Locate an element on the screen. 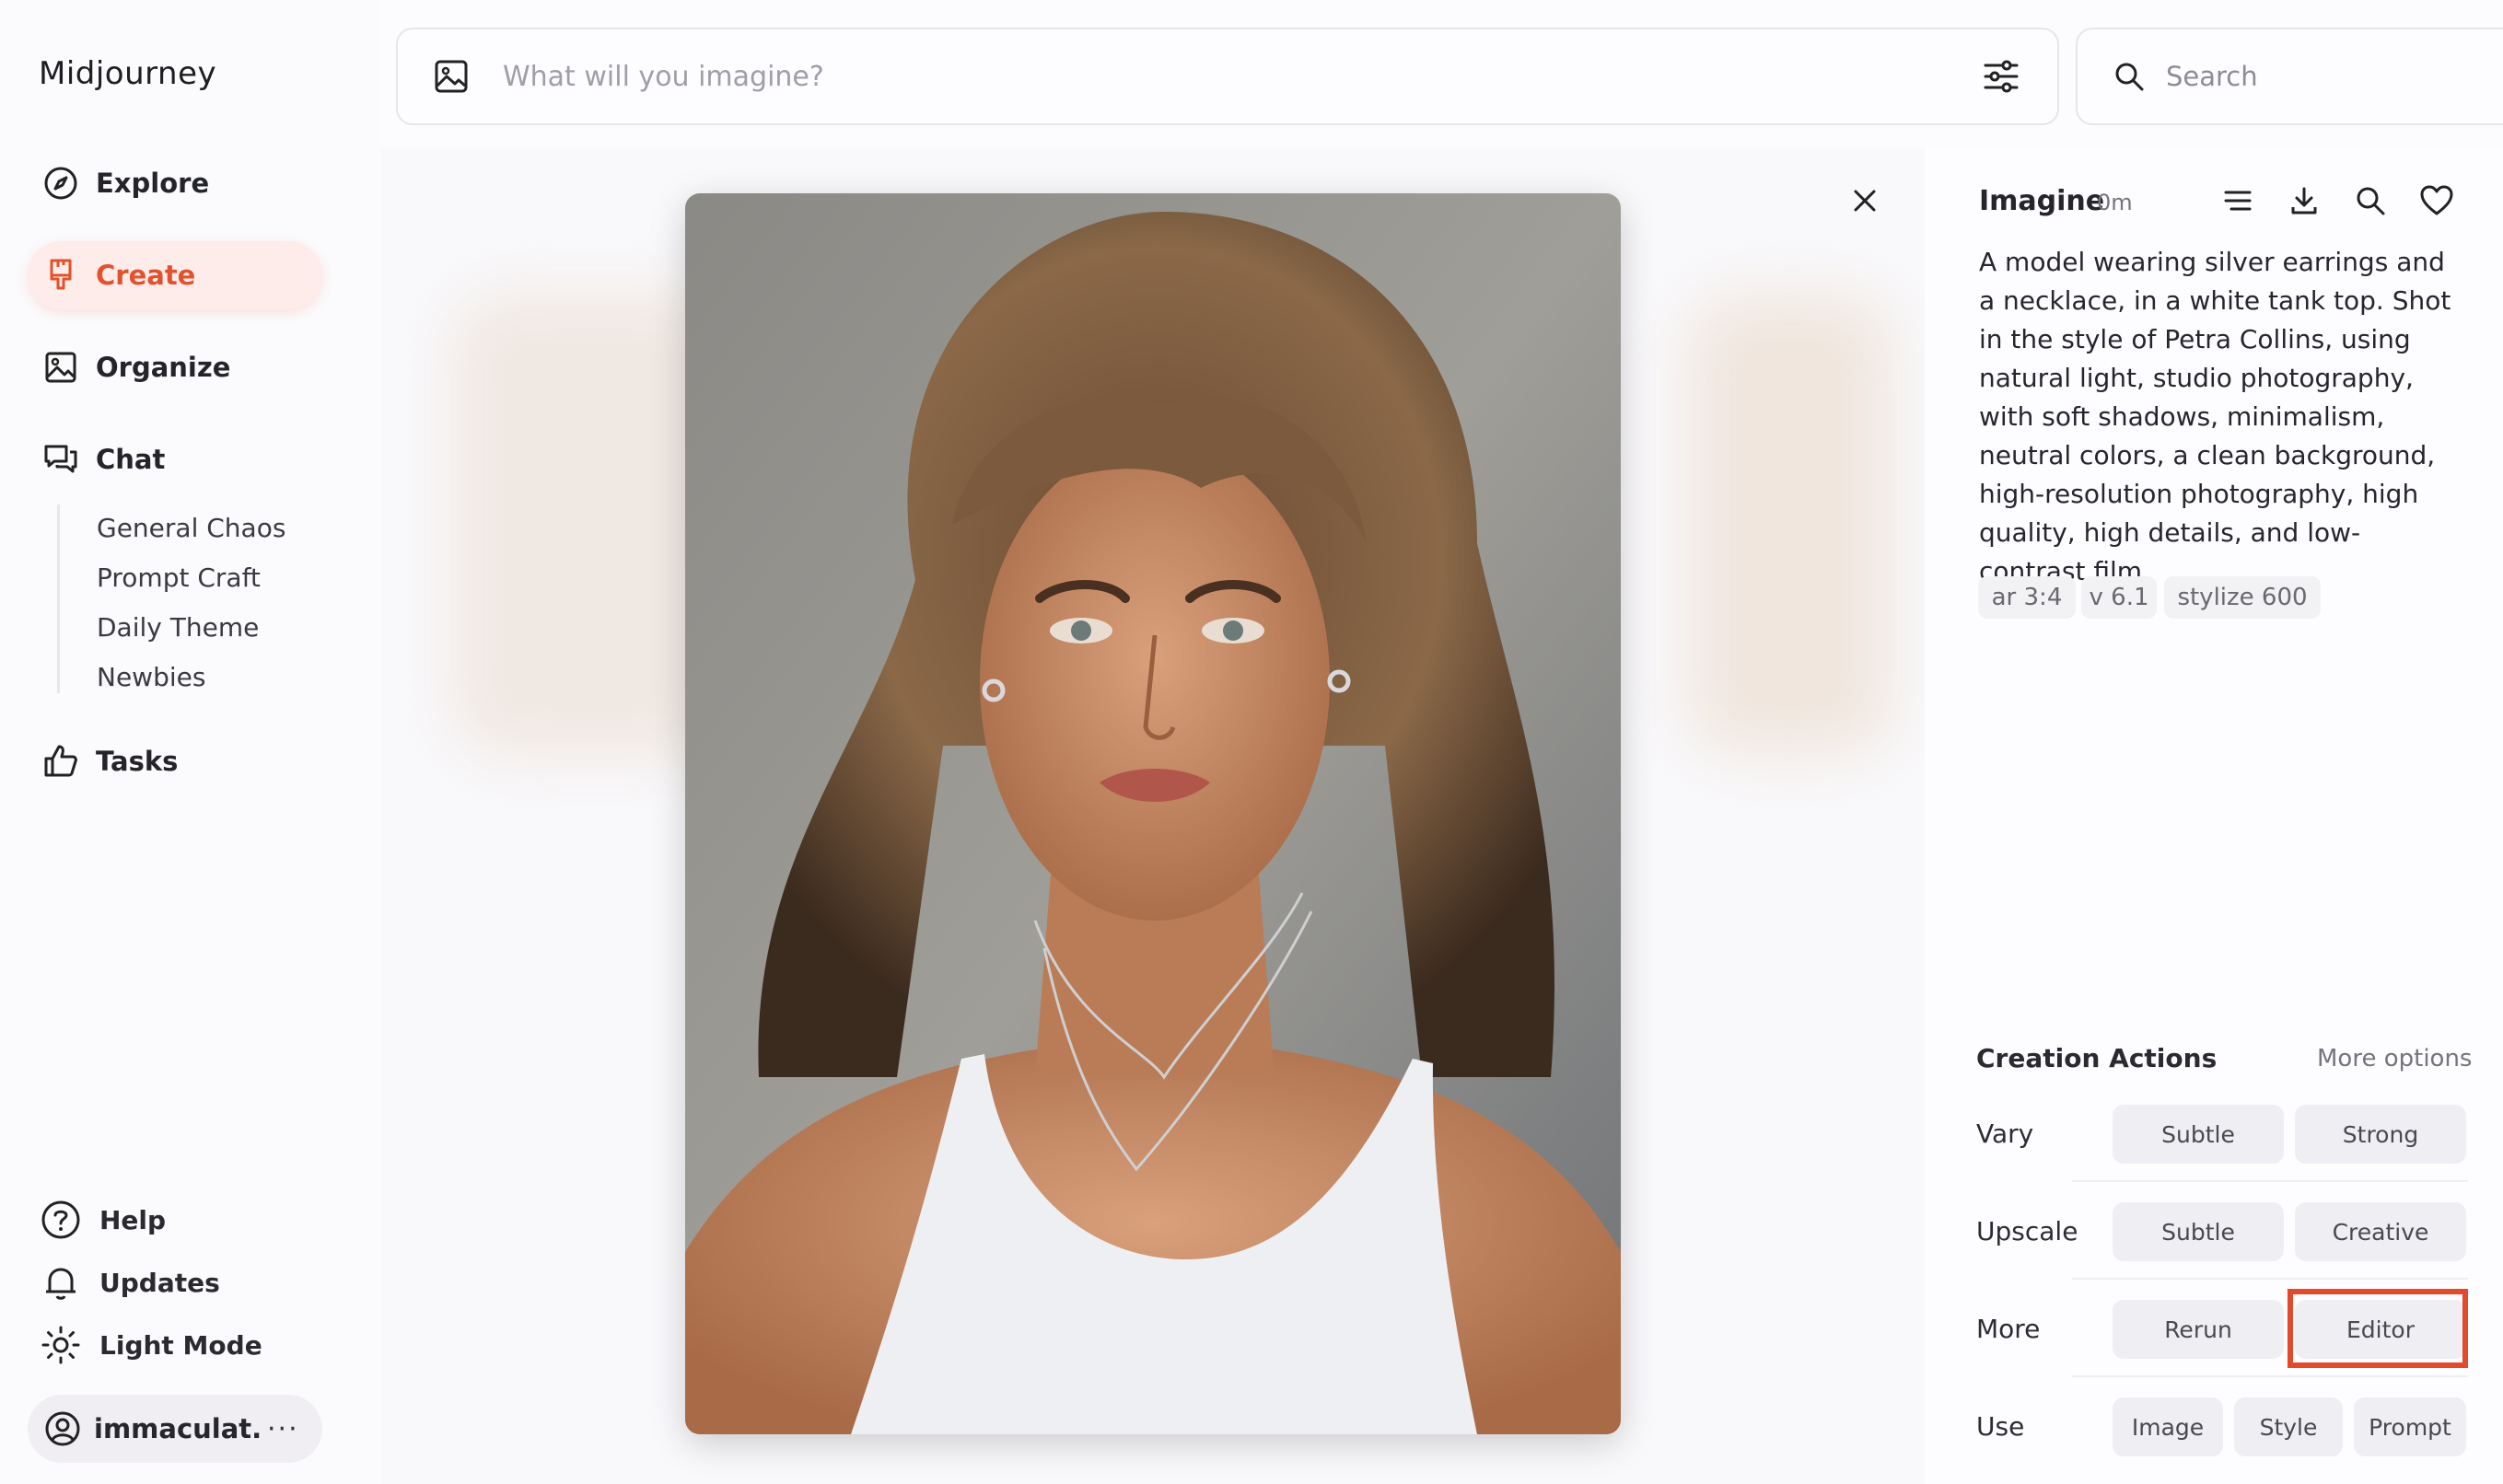 The height and width of the screenshot is (1484, 2503). updates-label: Updates is located at coordinates (159, 1282).